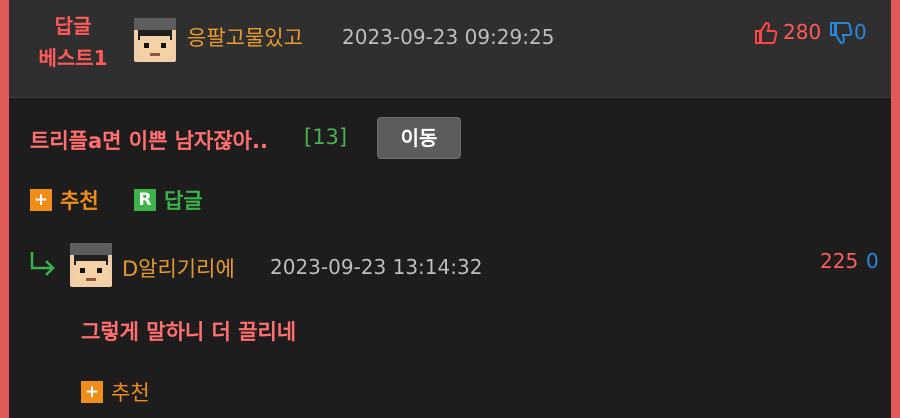 The image size is (900, 418). Describe the element at coordinates (73, 58) in the screenshot. I see `best-badge-line2: 베스트1` at that location.